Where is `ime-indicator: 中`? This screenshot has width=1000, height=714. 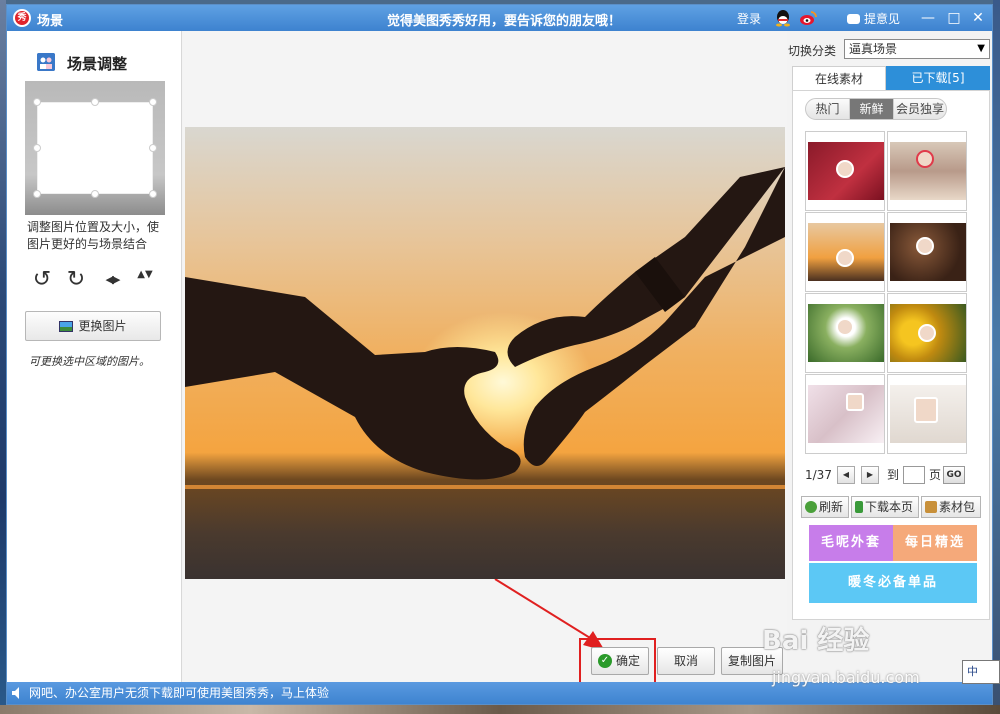 ime-indicator: 中 is located at coordinates (981, 672).